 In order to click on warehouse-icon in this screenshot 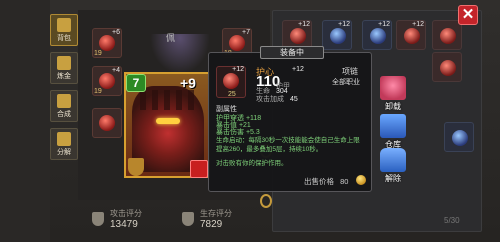, I will do `click(393, 126)`.